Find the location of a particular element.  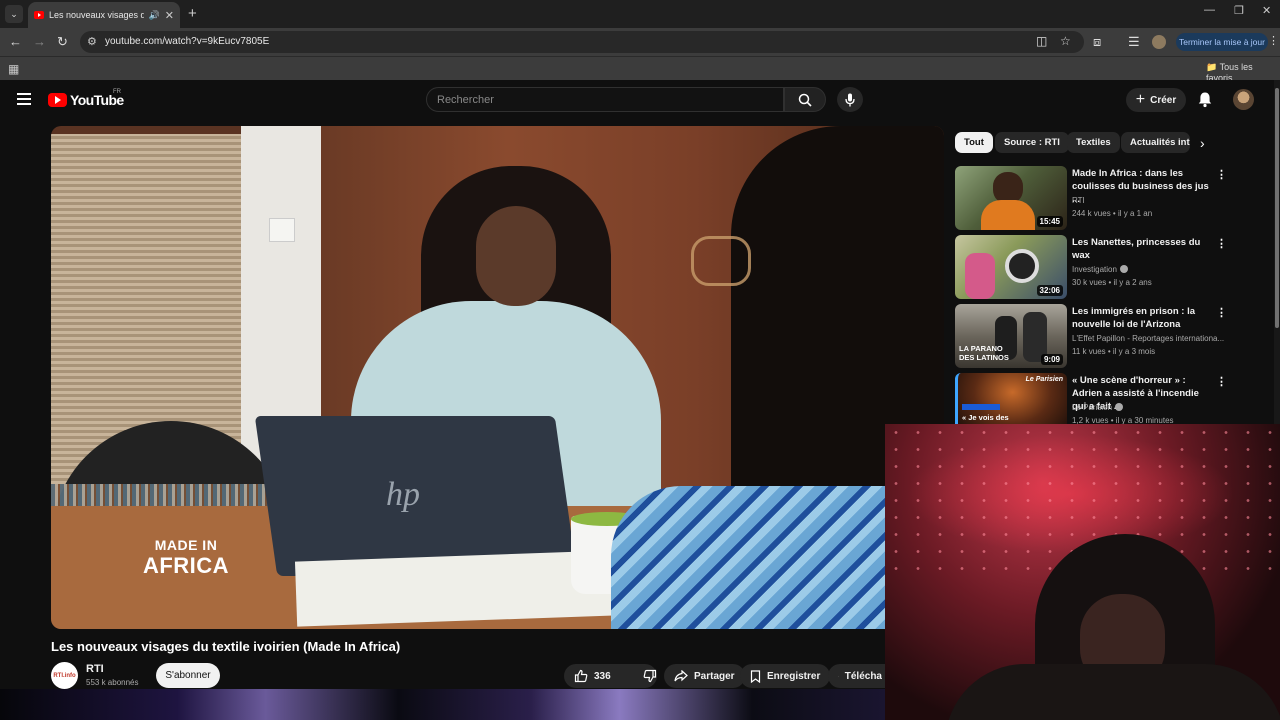

thumb-person-shirt is located at coordinates (1008, 215).